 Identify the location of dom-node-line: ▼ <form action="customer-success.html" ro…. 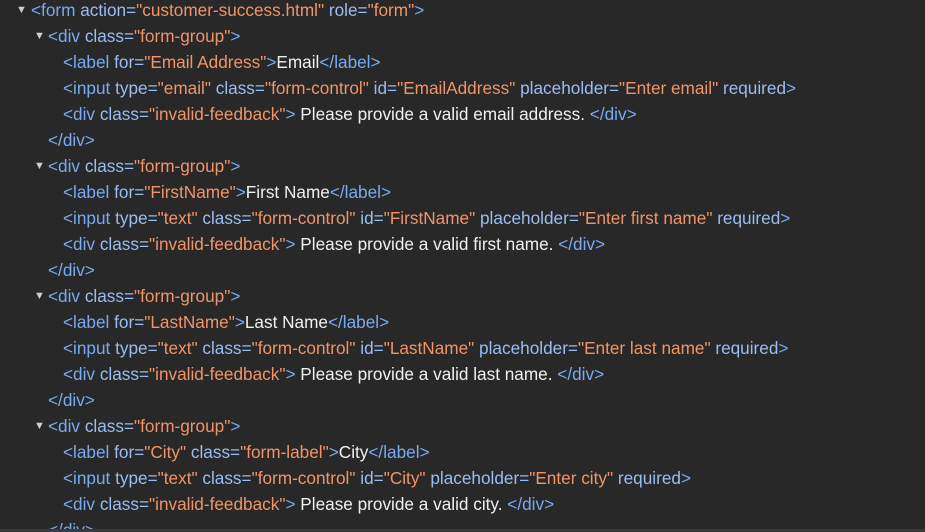
(462, 11).